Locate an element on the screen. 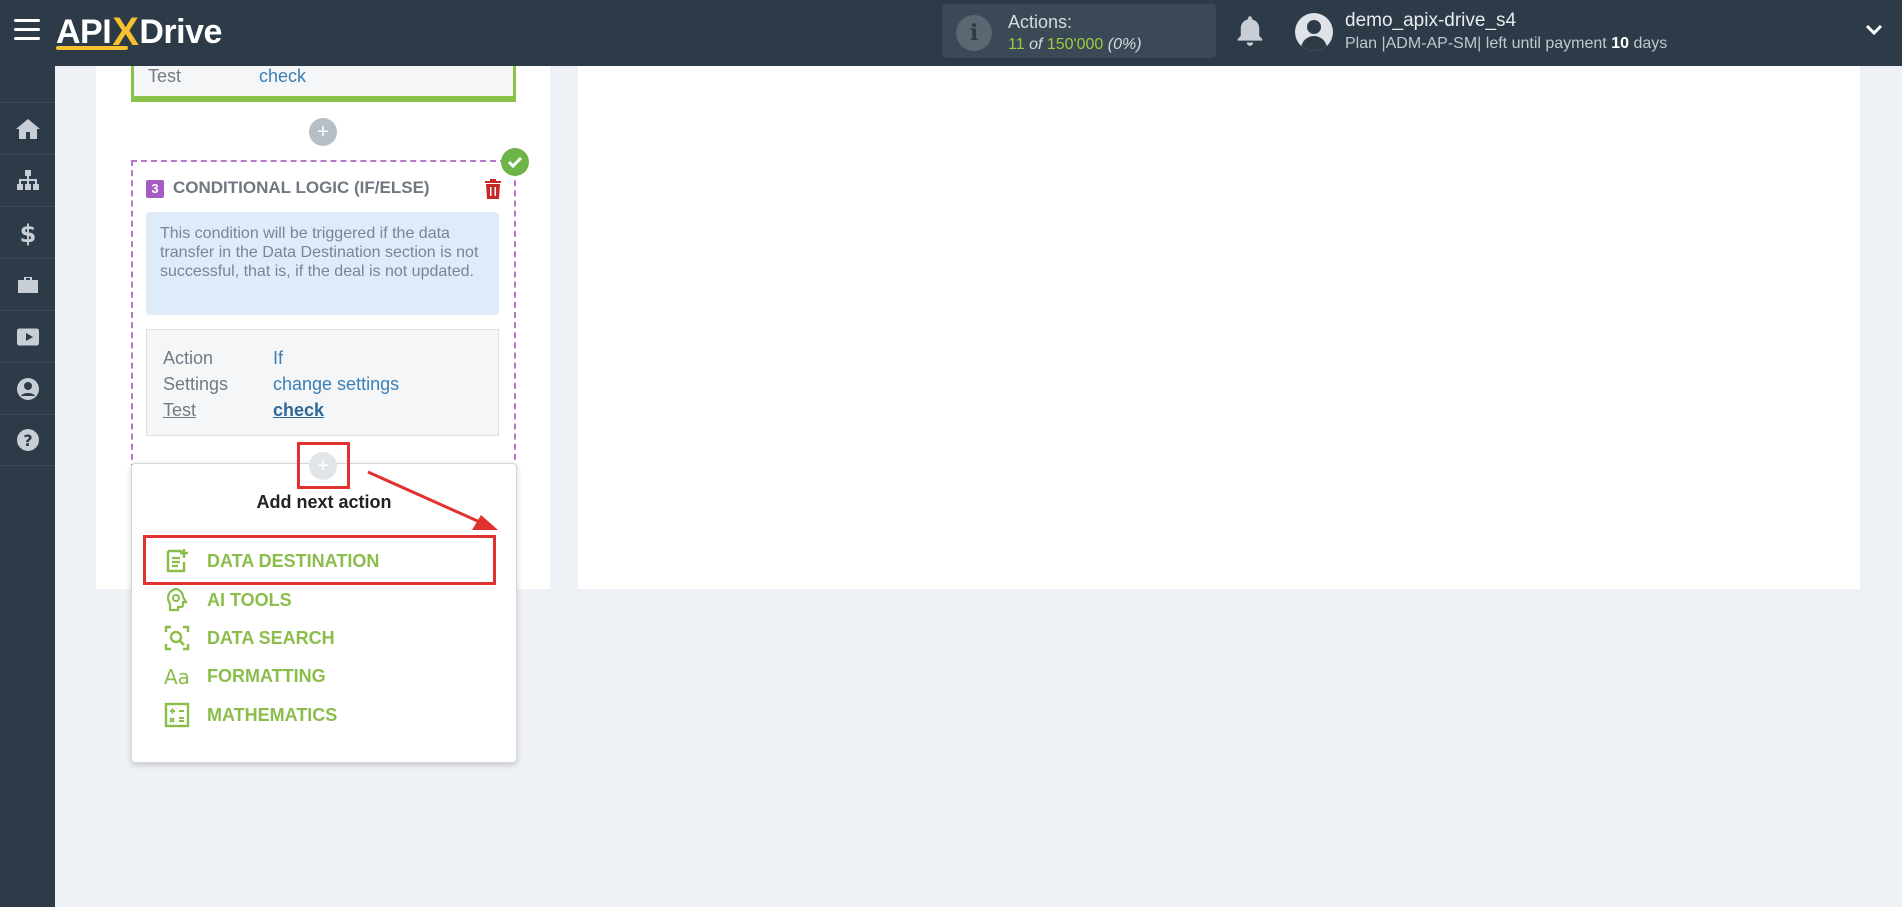  menu-item-data-destination: DATA DESTINATION is located at coordinates (271, 561).